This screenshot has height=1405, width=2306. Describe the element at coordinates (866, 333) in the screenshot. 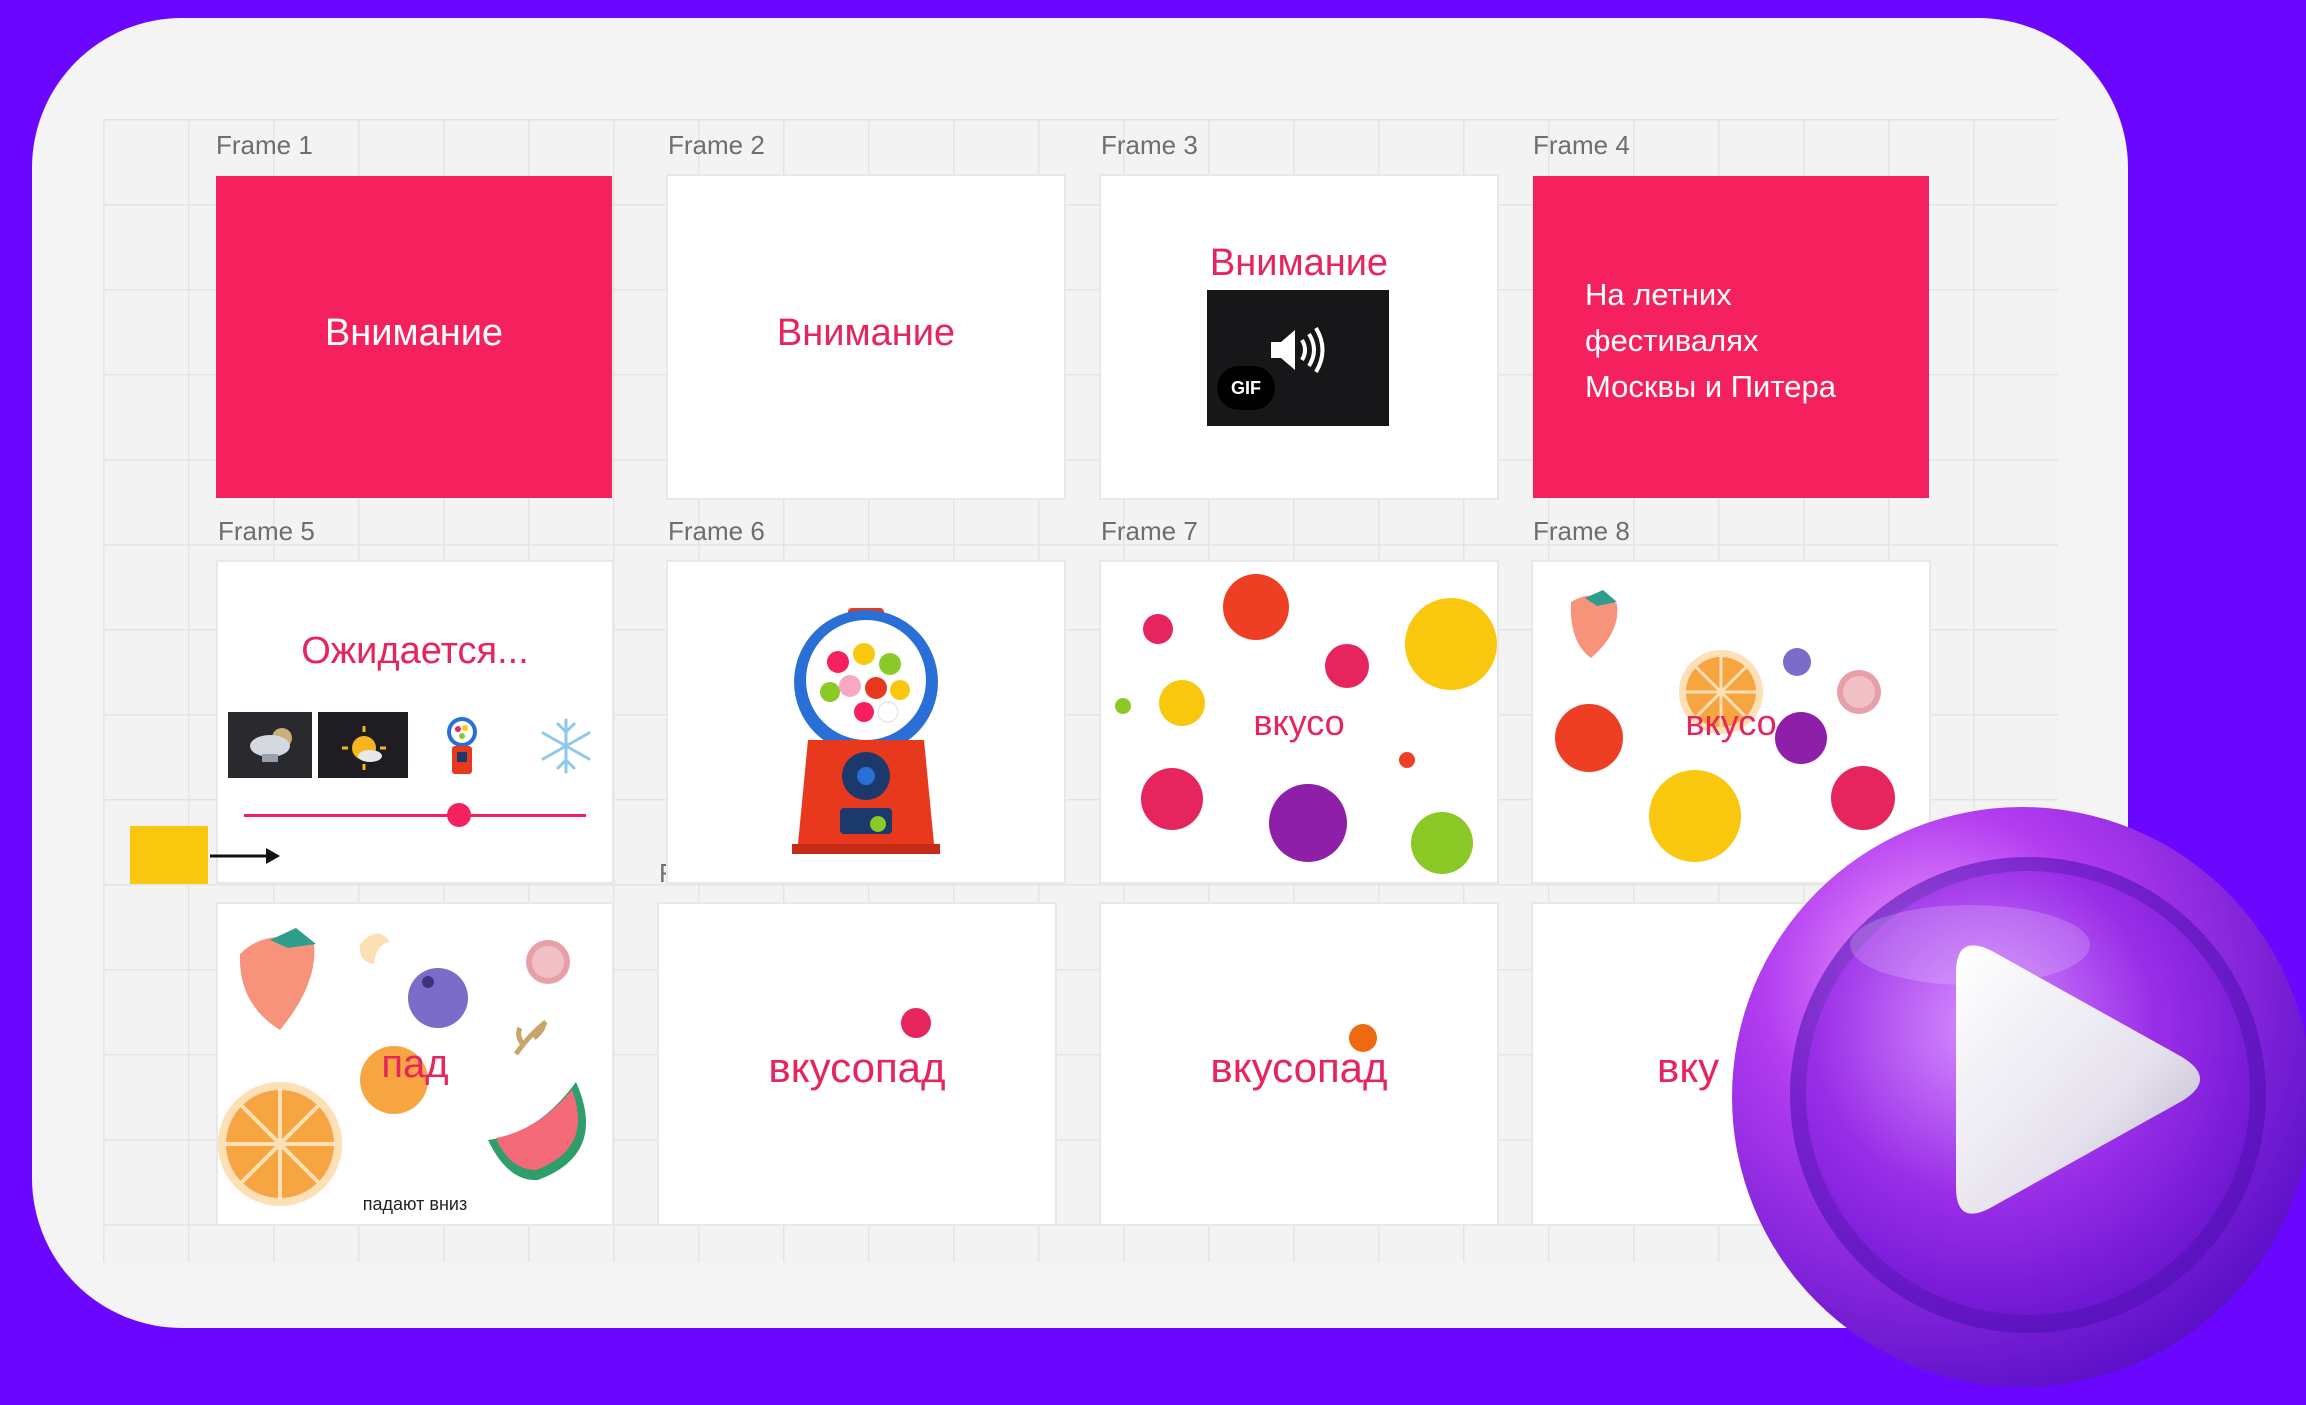

I see `frame-2-title: Внимание` at that location.